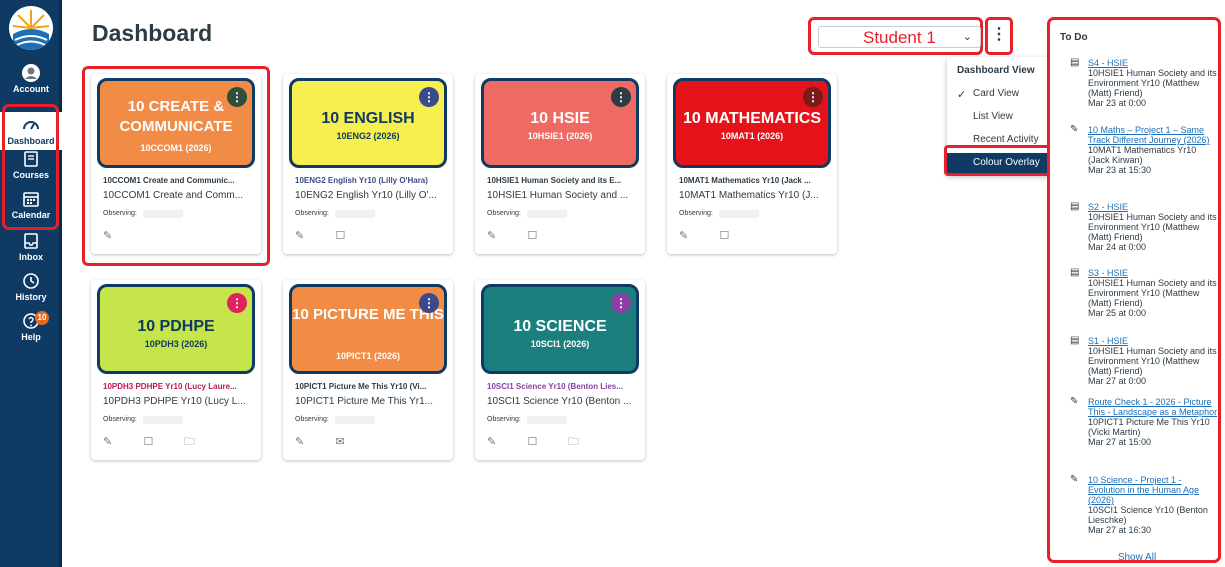 The width and height of the screenshot is (1225, 567). I want to click on course-card-code: 10SCI1 (2026), so click(560, 344).